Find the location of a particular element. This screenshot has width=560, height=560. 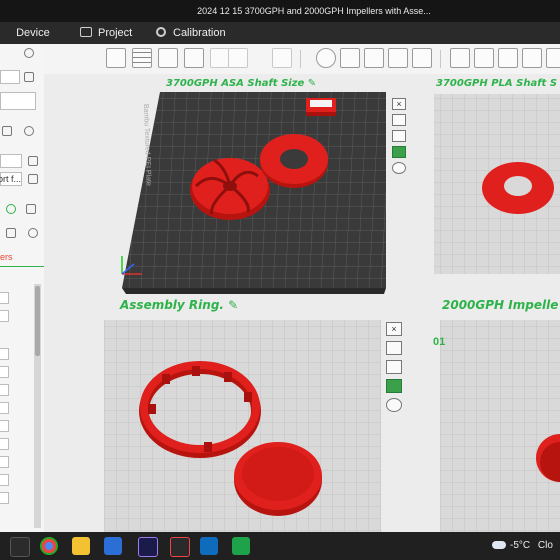

menu-calibration: Calibration is located at coordinates (191, 33).